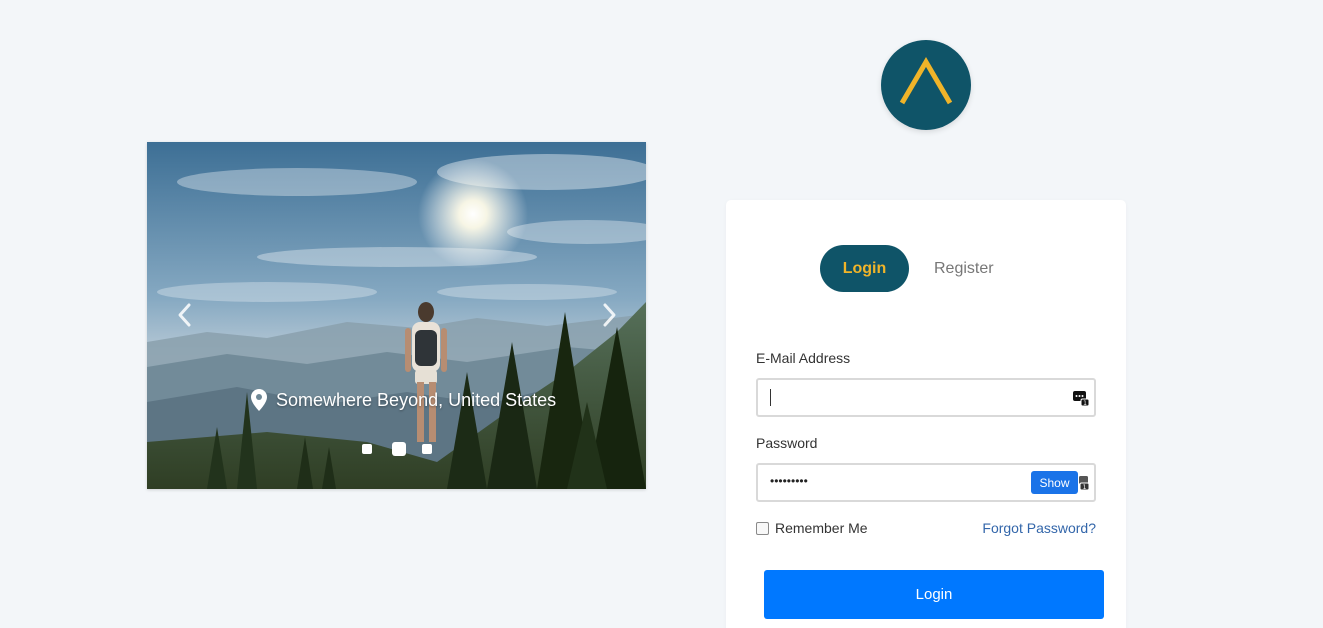  I want to click on remember-me: Remember Me, so click(812, 528).